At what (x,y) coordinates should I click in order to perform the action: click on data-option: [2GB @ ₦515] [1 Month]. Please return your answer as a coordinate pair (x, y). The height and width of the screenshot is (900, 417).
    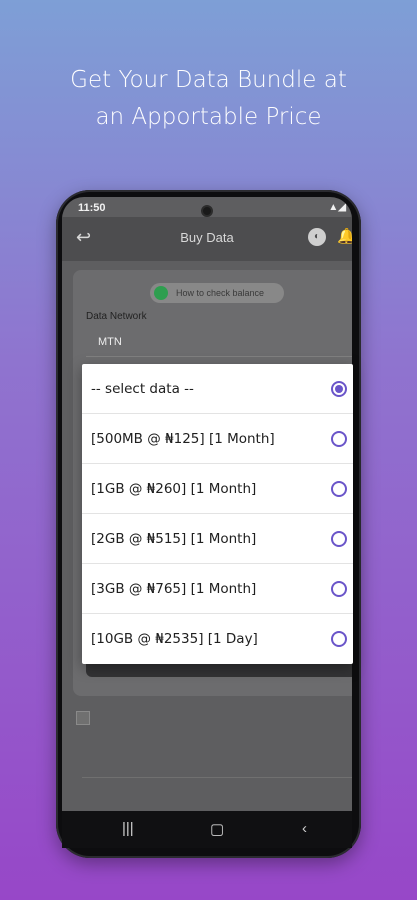
    Looking at the image, I should click on (217, 539).